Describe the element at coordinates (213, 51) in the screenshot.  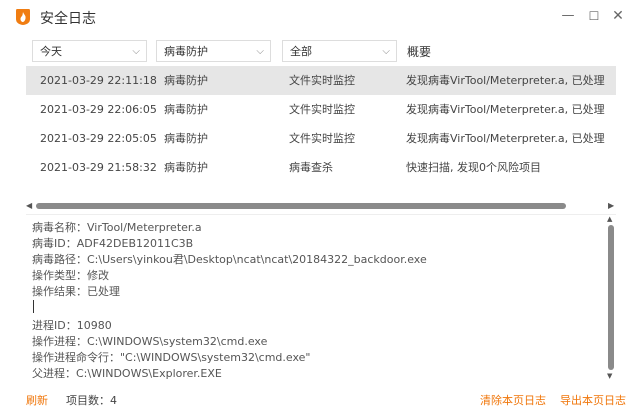
I see `category-filter-select: 病毒防护 ⌵` at that location.